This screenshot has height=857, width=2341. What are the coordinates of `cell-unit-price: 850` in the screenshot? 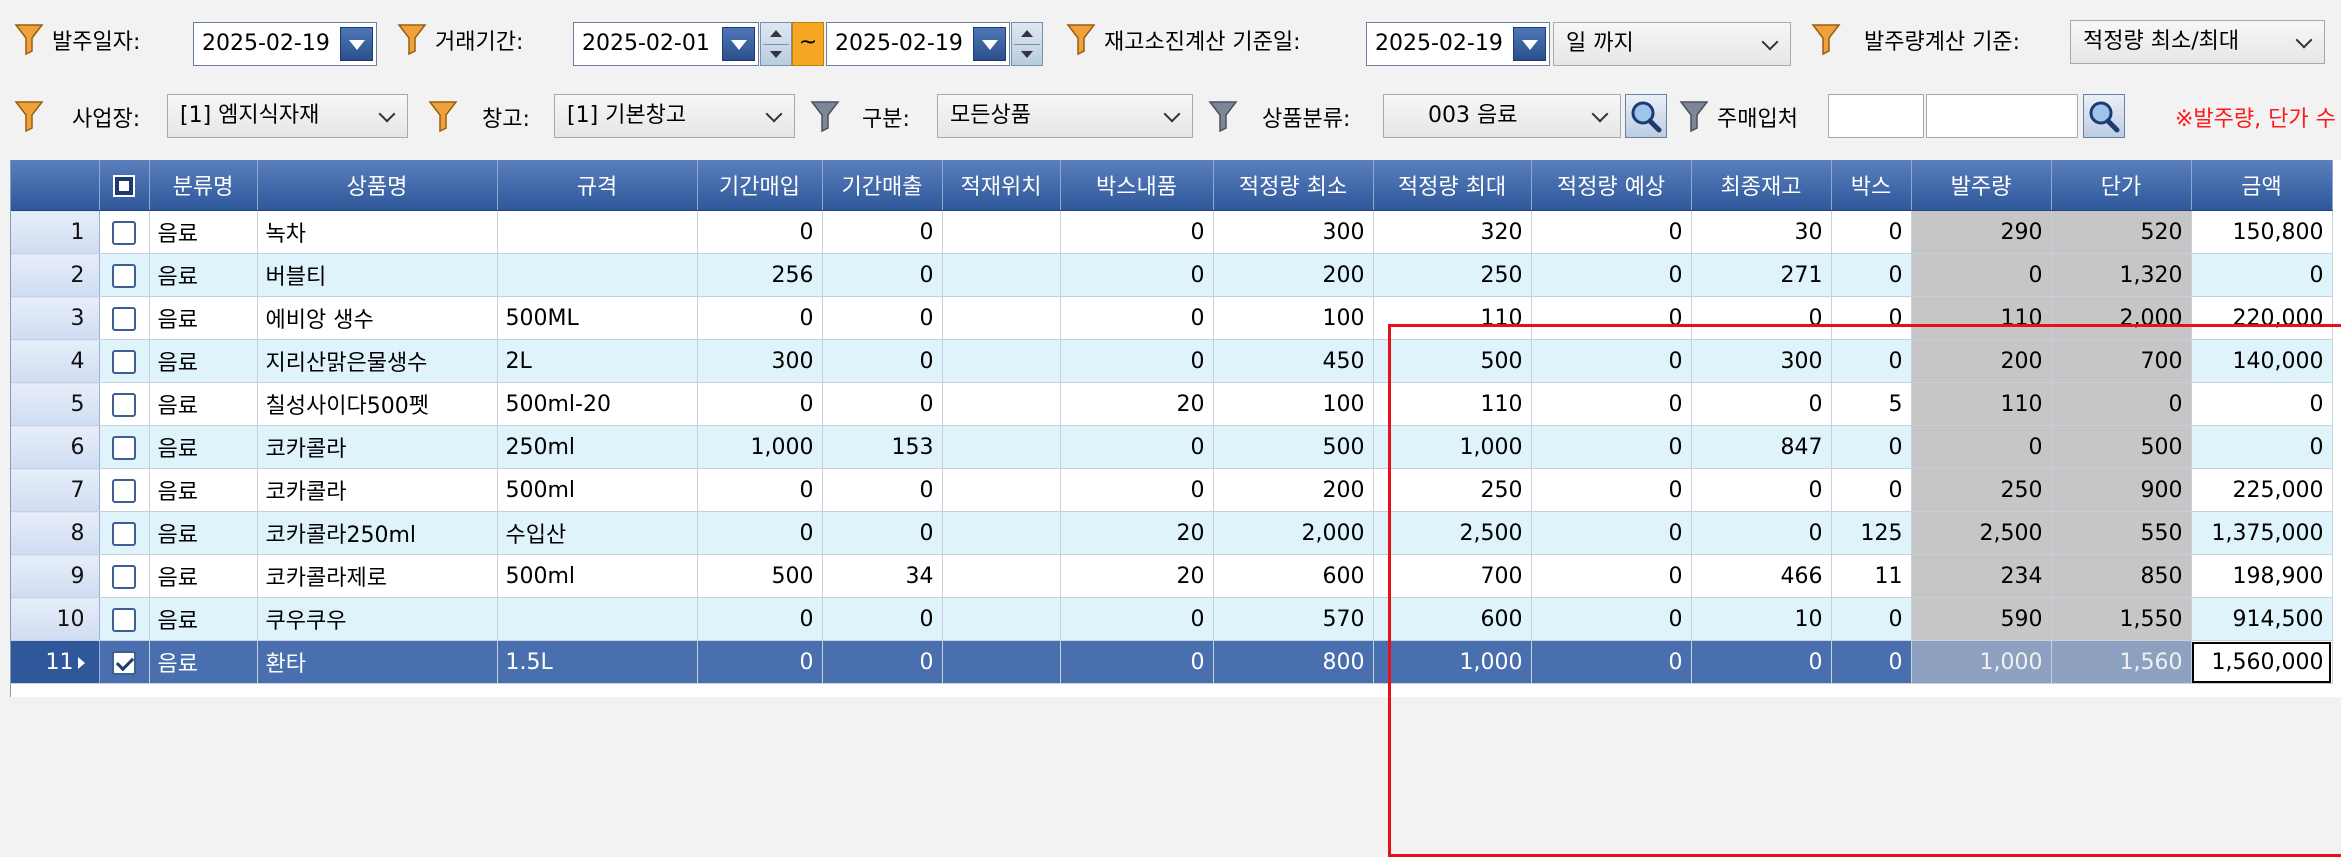 It's located at (2121, 576).